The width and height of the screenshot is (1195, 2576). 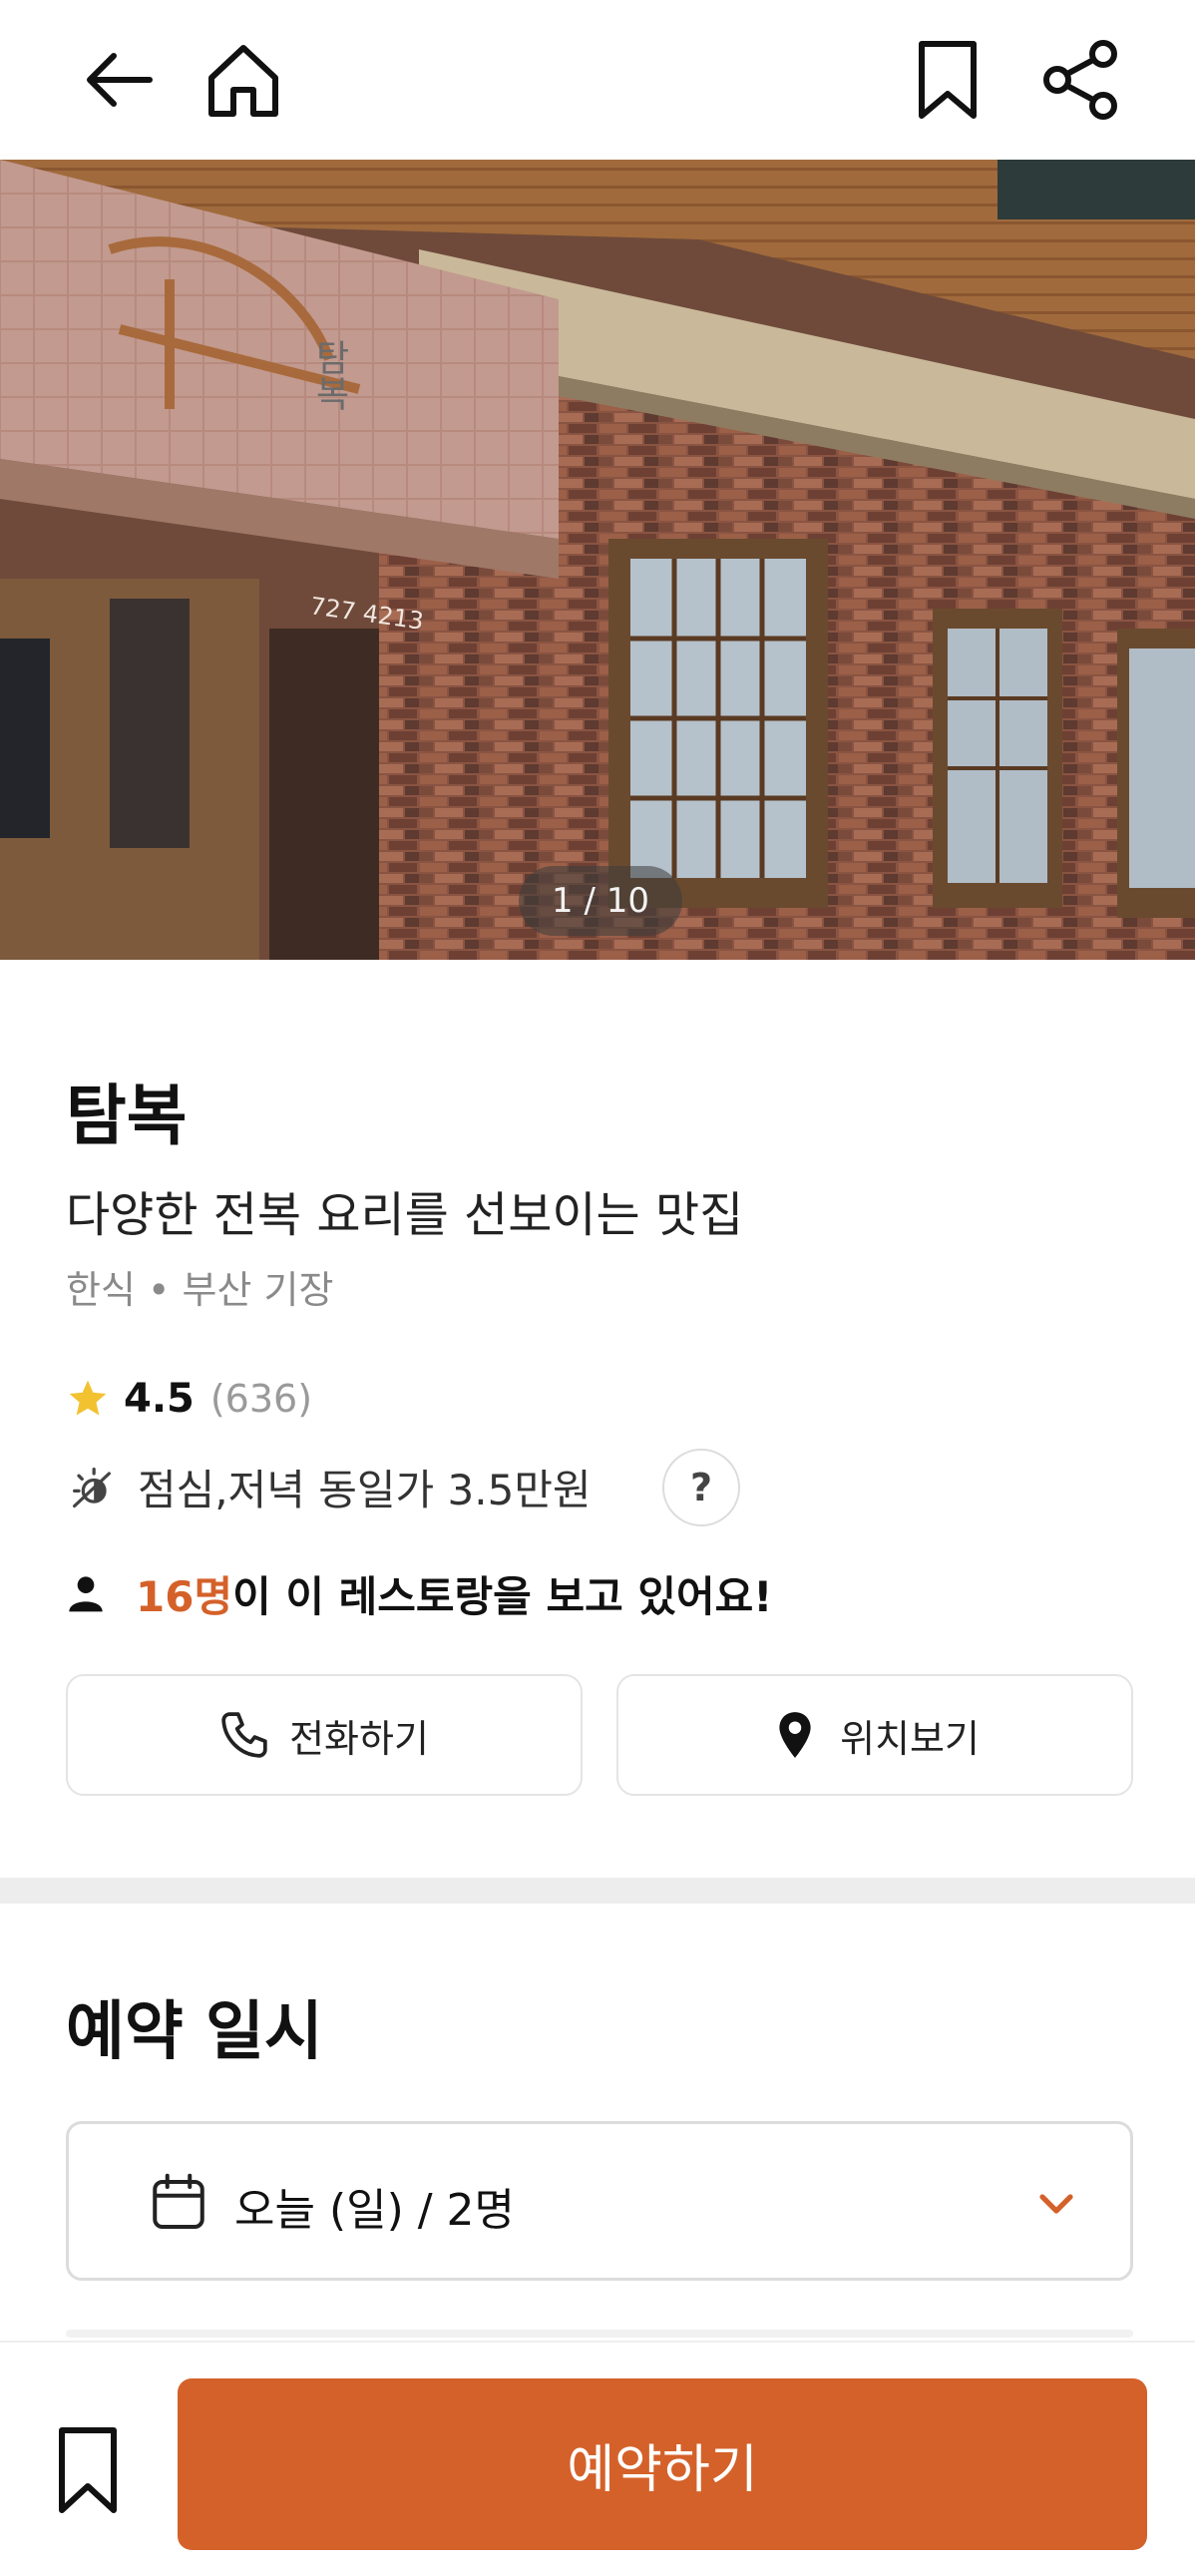 I want to click on restaurant-category: 한식 • 부산 기장, so click(x=200, y=1290).